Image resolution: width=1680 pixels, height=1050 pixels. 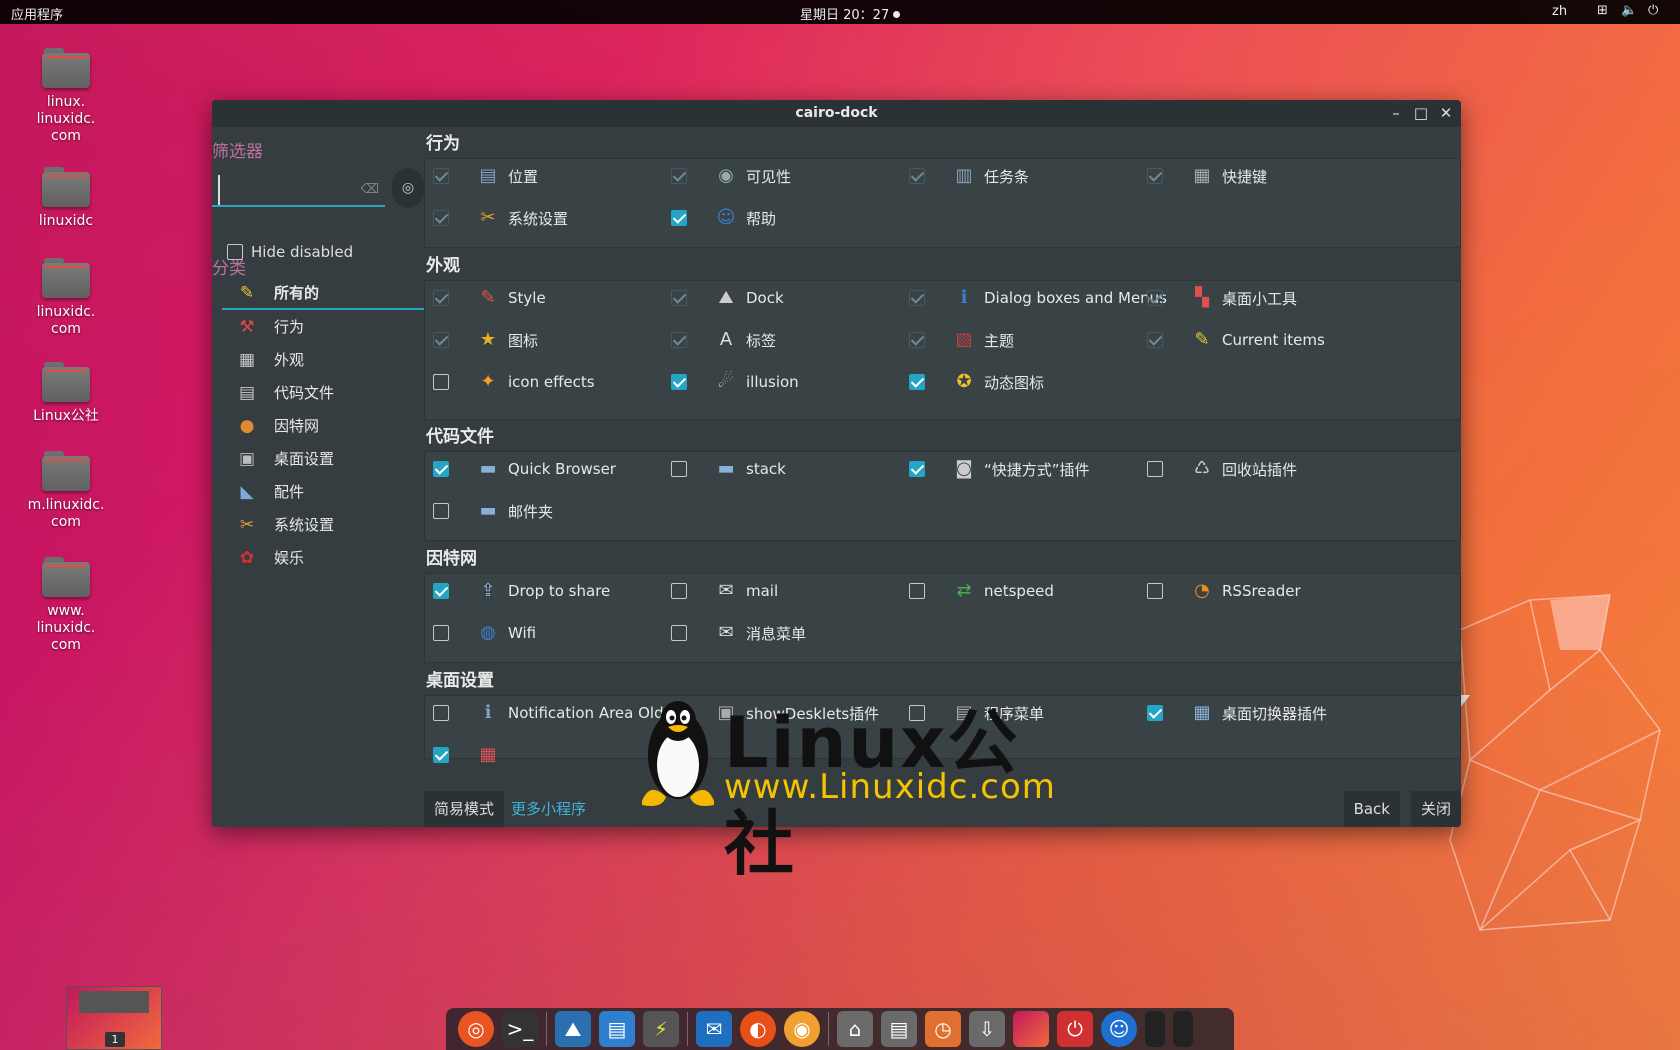 What do you see at coordinates (765, 298) in the screenshot?
I see `applet-label: Dock` at bounding box center [765, 298].